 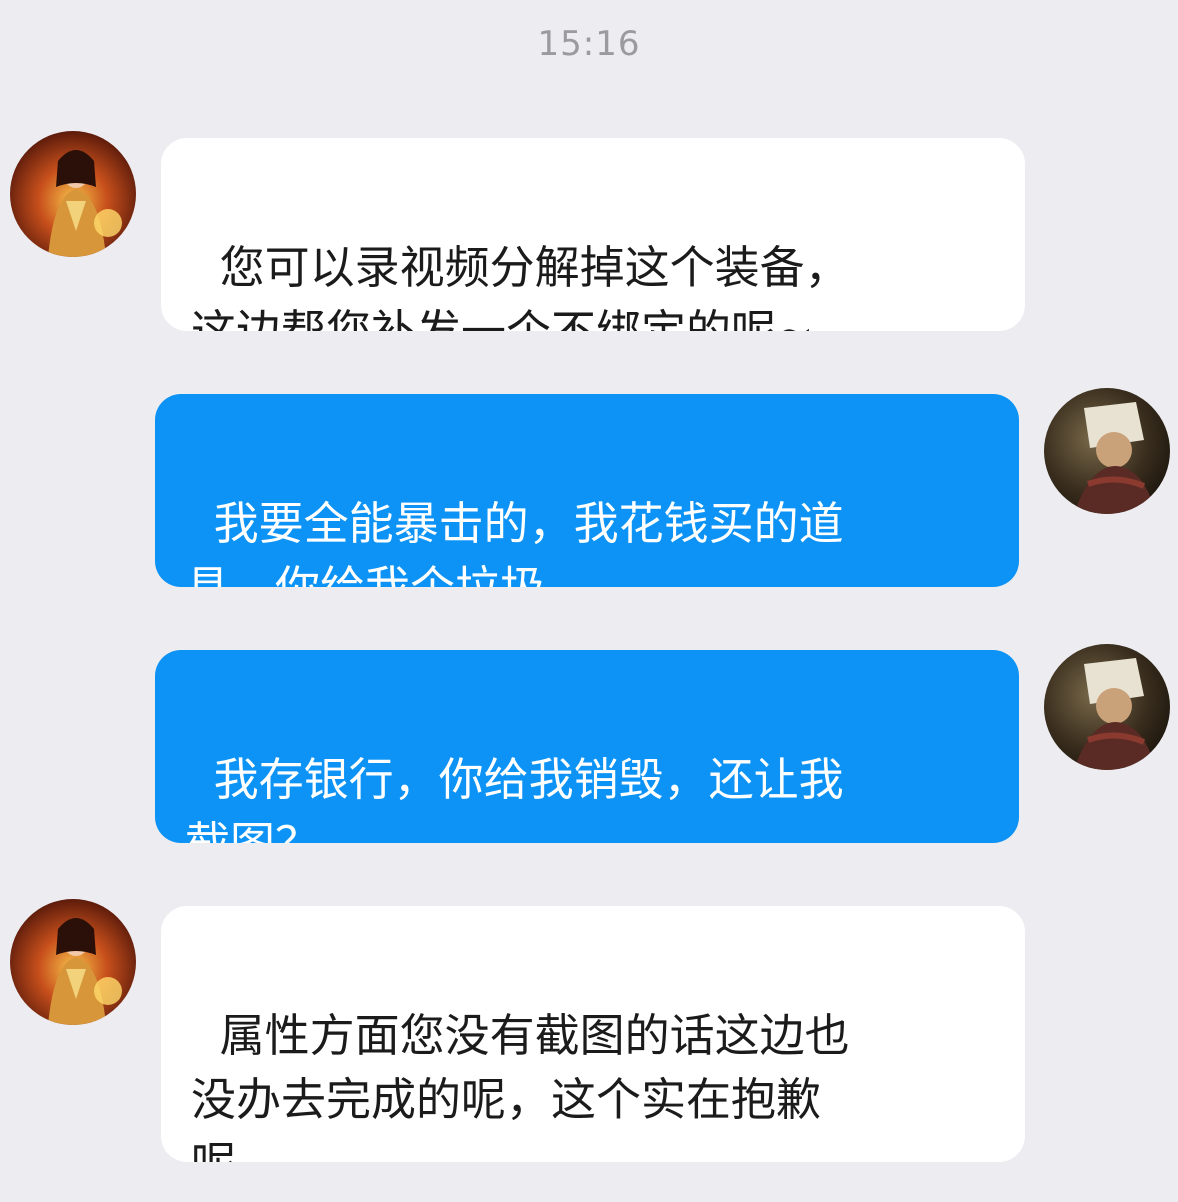 I want to click on message-bubble-received: 您可以录视频分解掉这个装备， 这边帮您补发一个不绑定的呢~, so click(x=593, y=234).